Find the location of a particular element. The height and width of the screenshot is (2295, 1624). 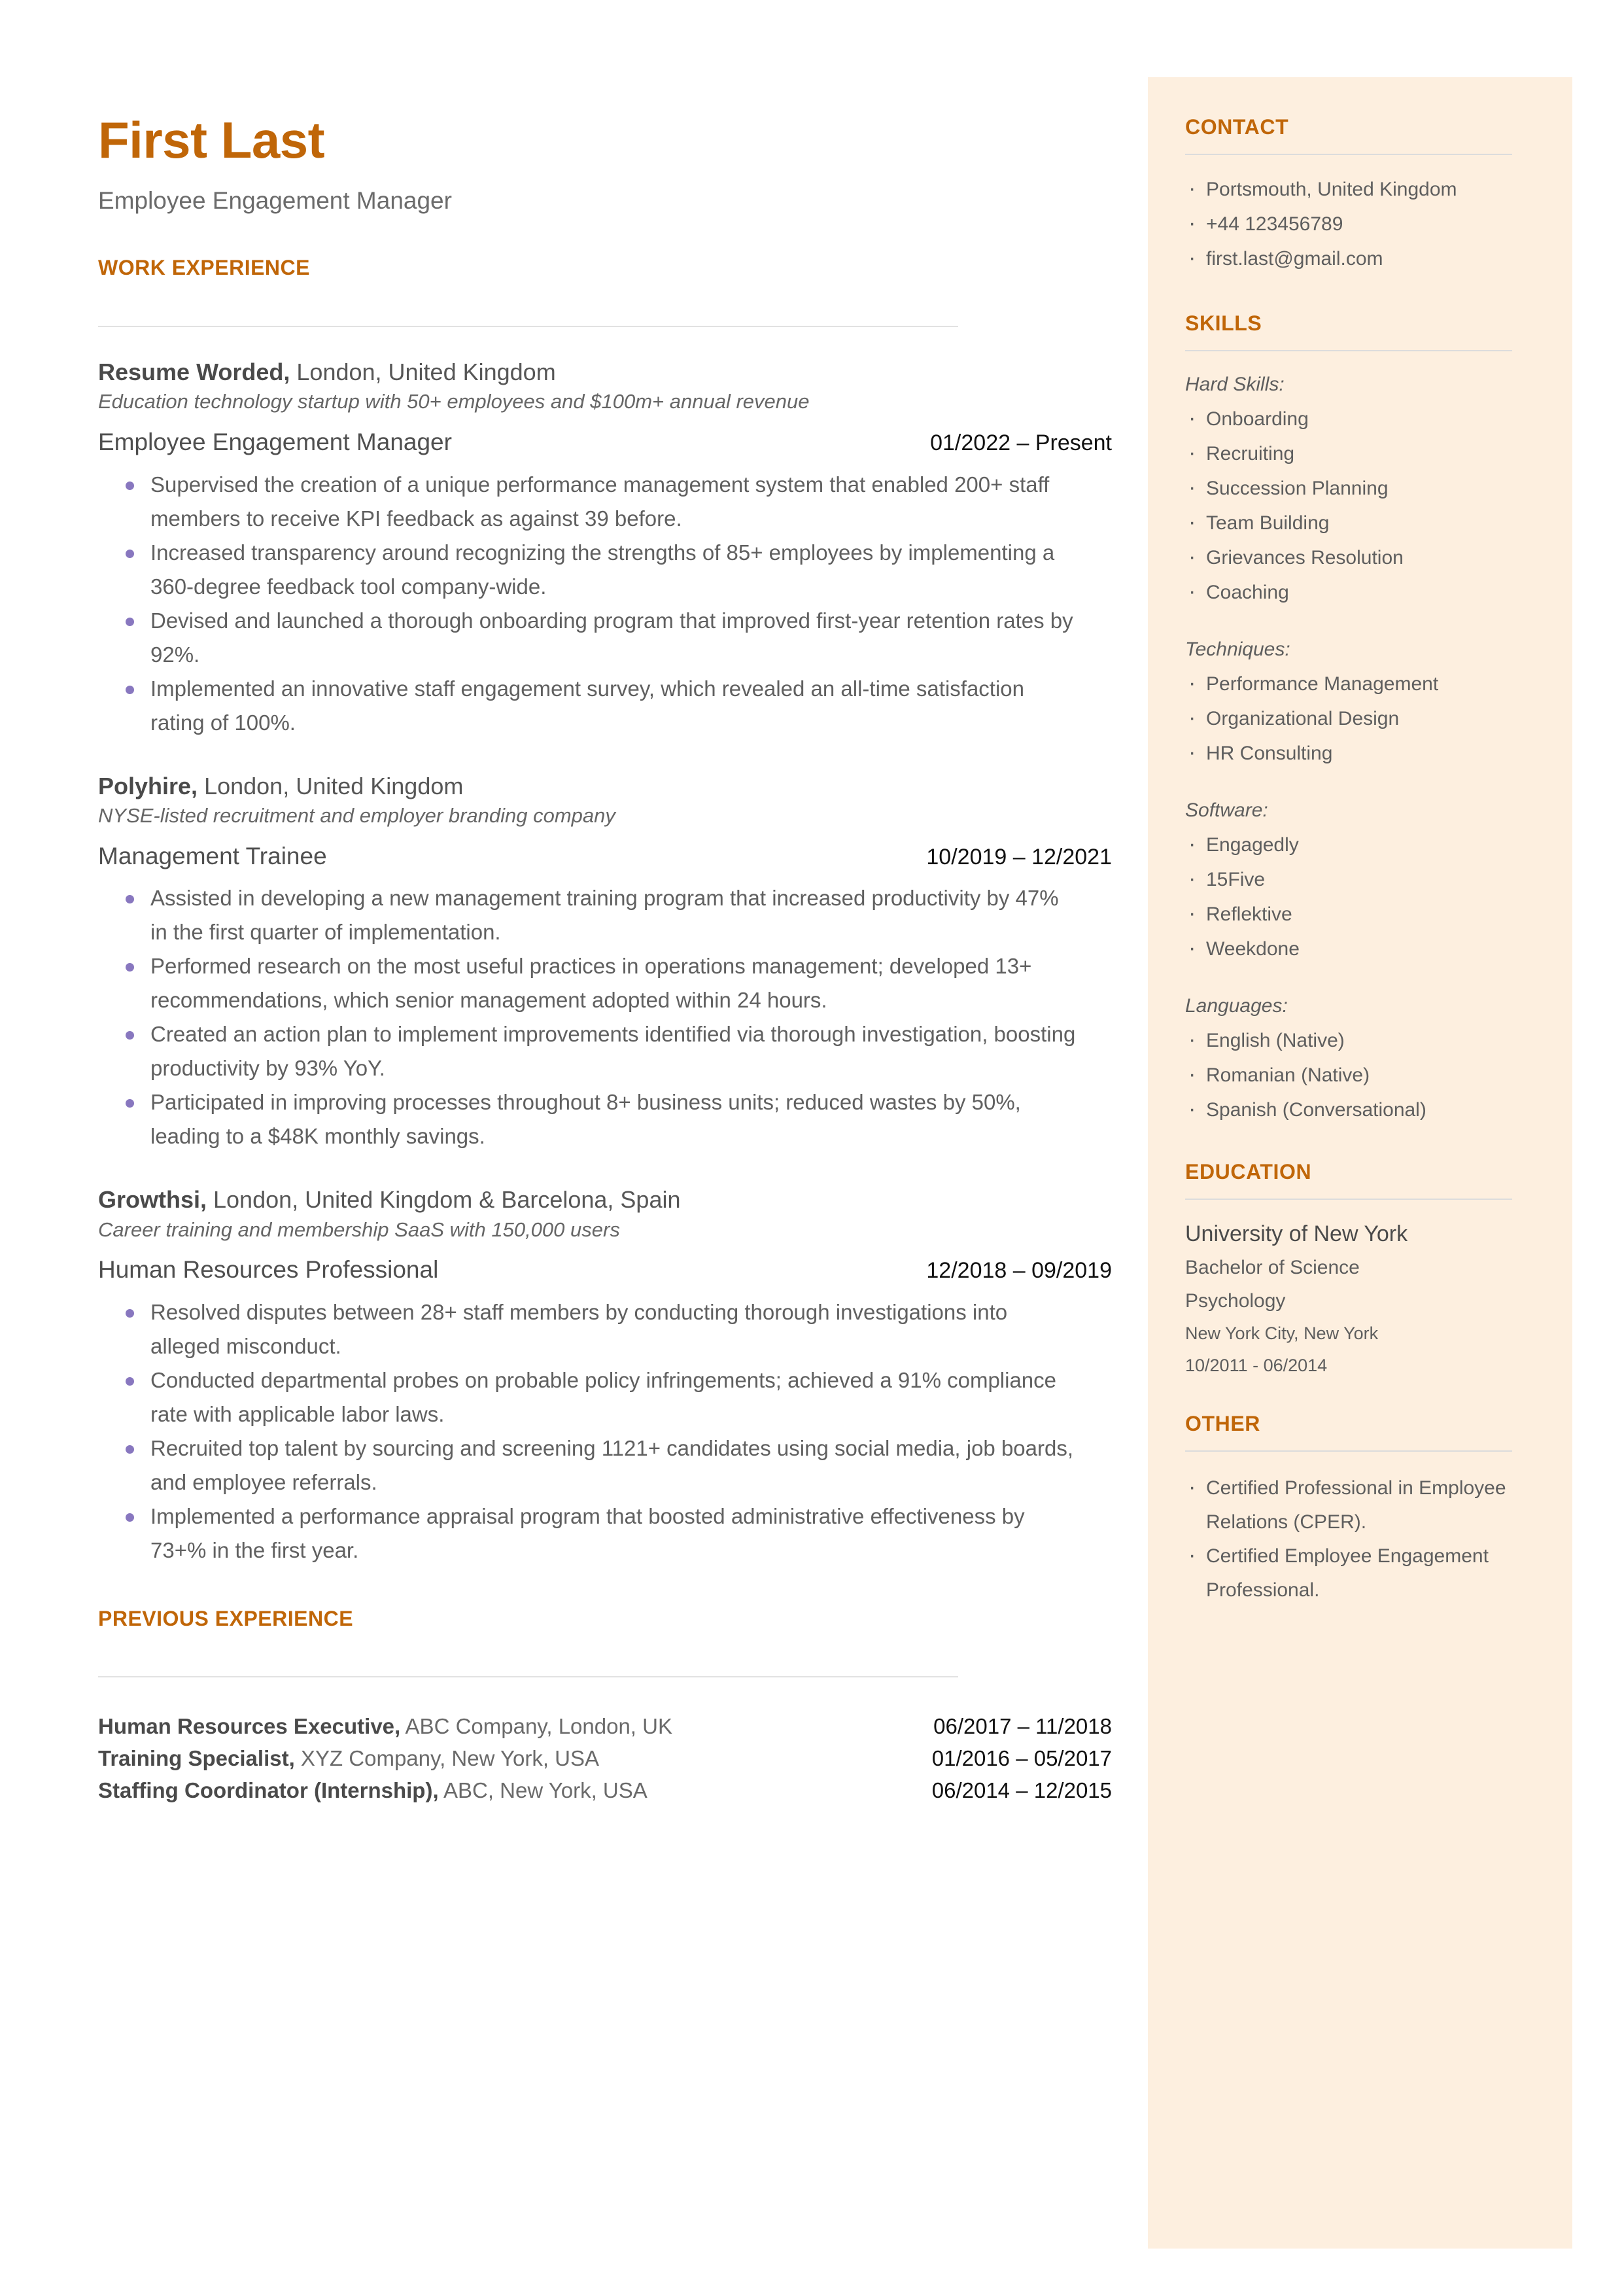

job-title: Management Trainee is located at coordinates (212, 855).